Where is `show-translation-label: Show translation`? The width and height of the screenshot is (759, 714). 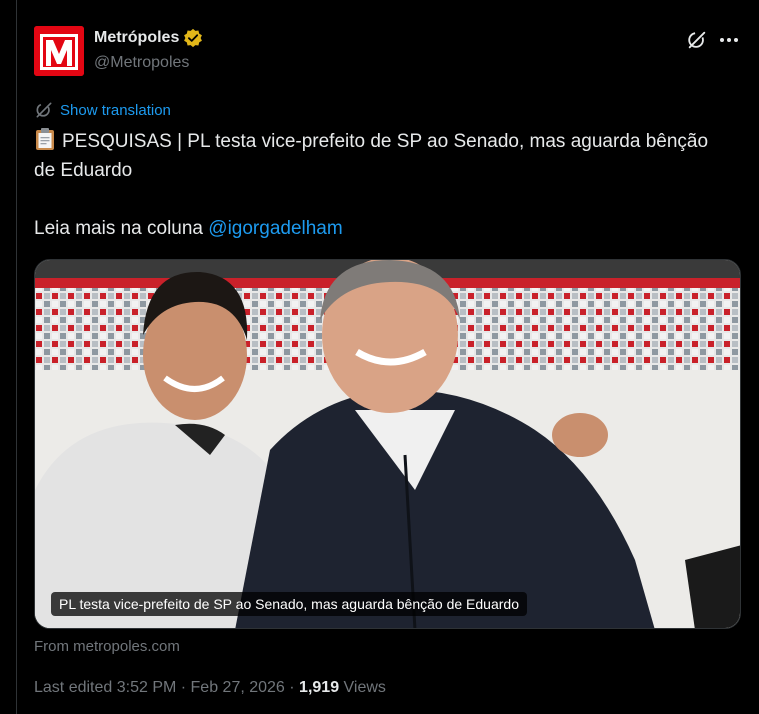
show-translation-label: Show translation is located at coordinates (115, 110).